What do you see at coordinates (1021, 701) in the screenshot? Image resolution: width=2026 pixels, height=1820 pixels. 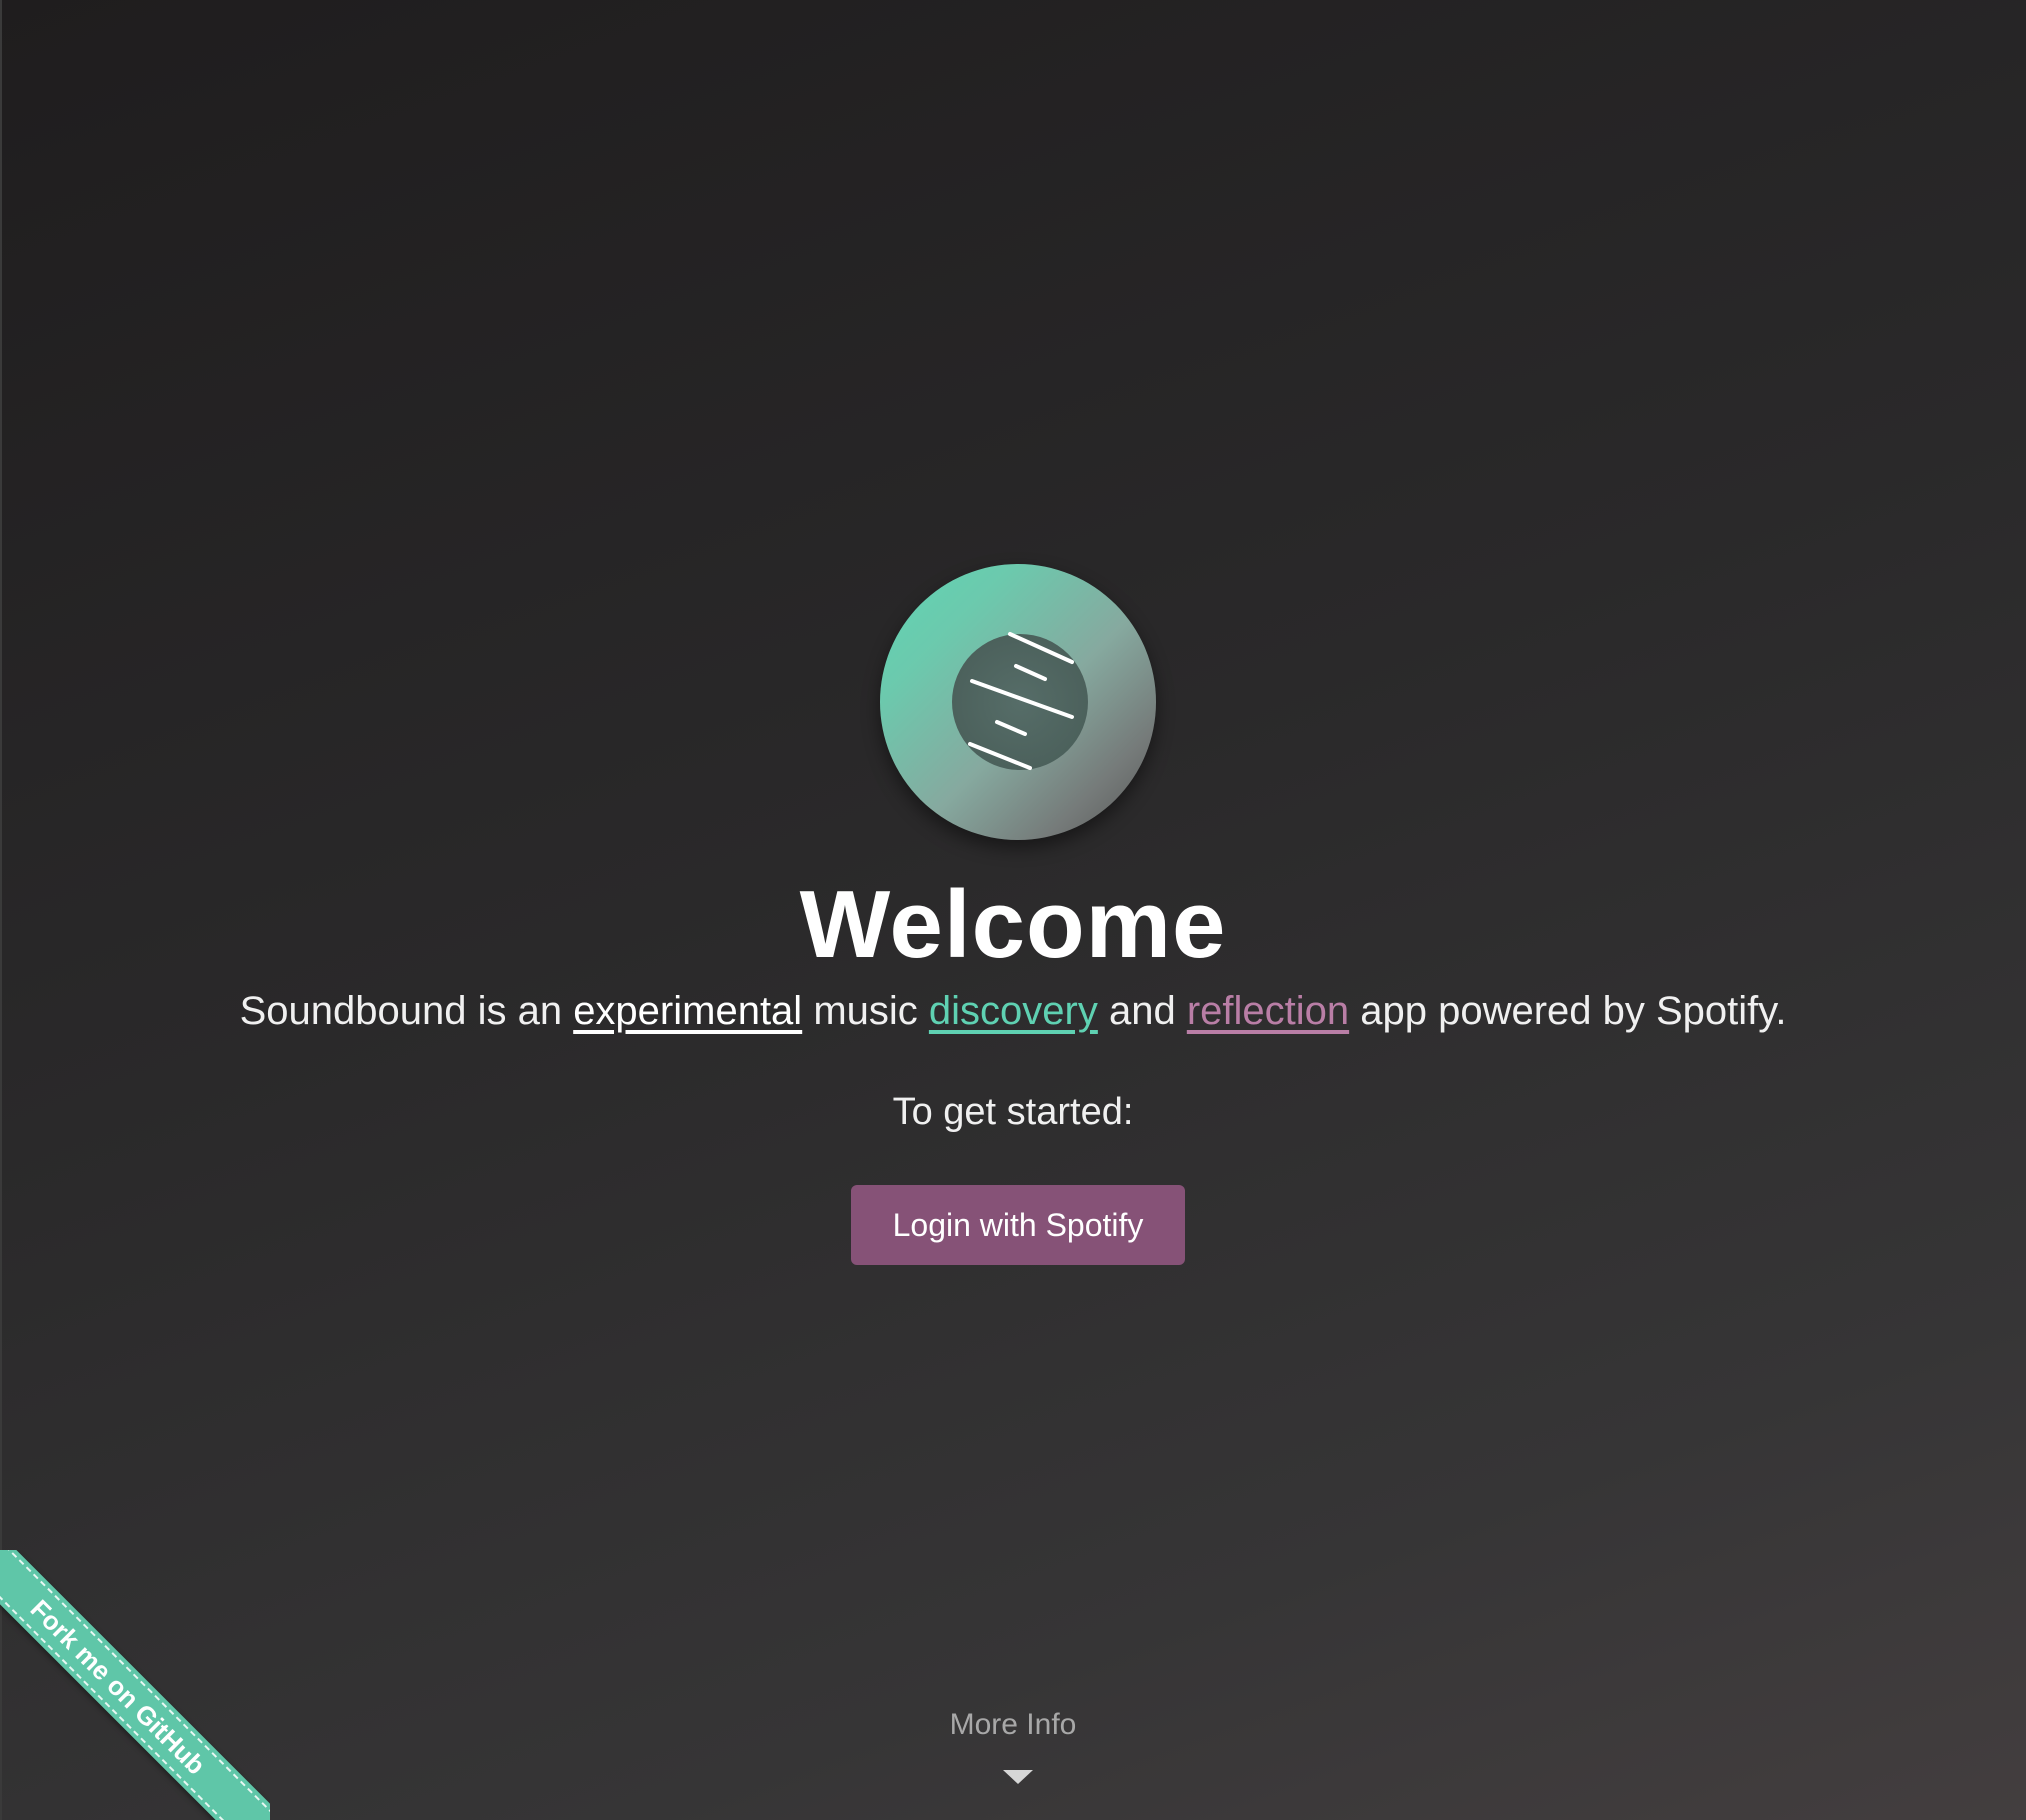 I see `logo-lines-icon` at bounding box center [1021, 701].